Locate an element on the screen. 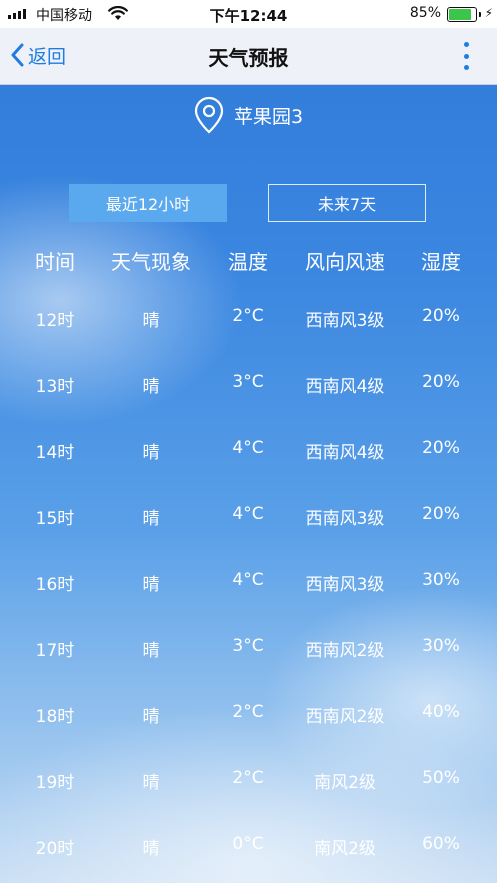  battery-fill is located at coordinates (460, 14).